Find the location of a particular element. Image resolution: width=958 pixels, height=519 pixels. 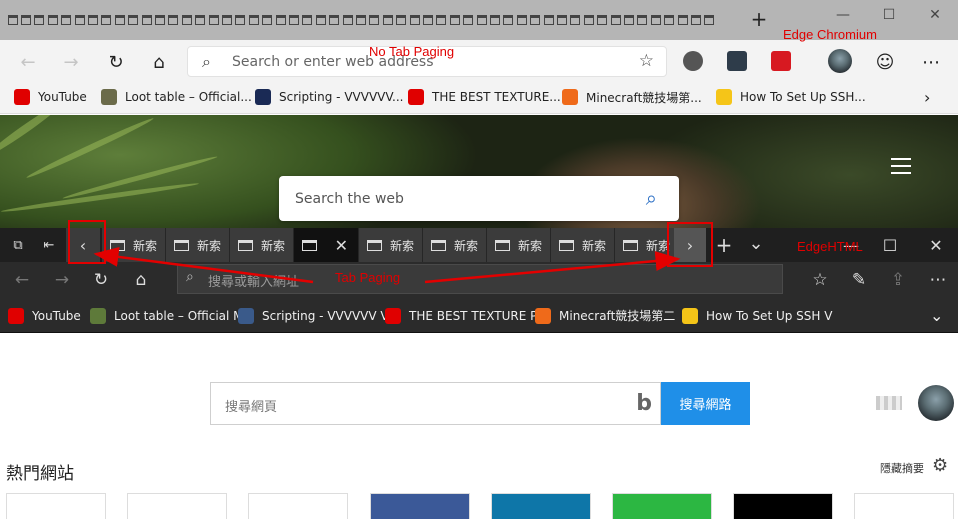

edgehtml-bookmark-item: Minecraft競技場第二 is located at coordinates (605, 315).